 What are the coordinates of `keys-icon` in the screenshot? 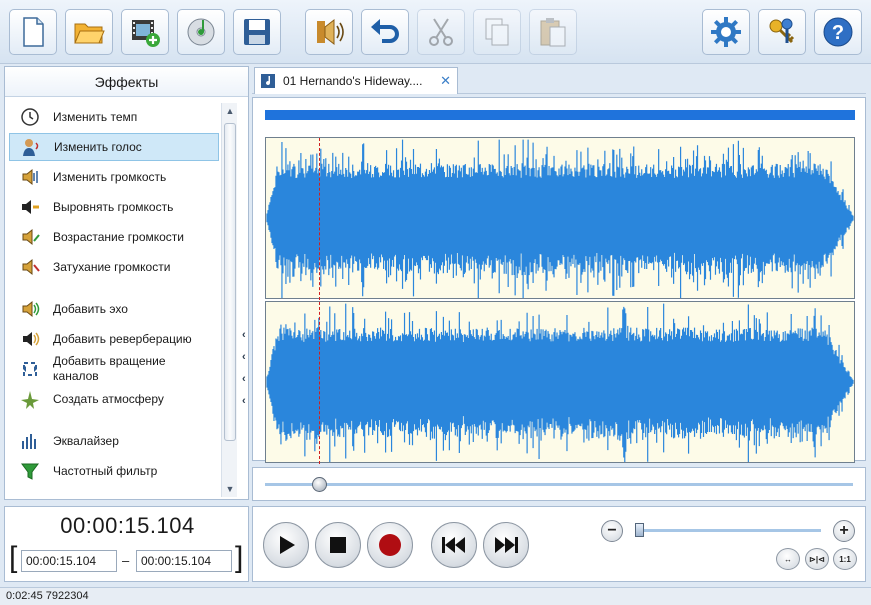 It's located at (782, 31).